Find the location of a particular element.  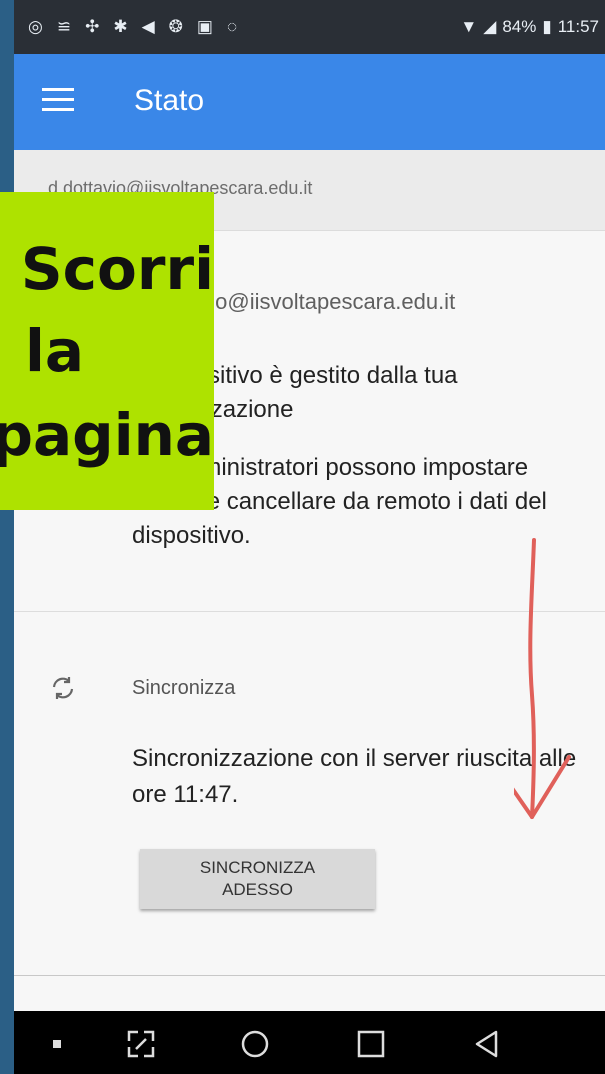

telegram-icon: ◀ is located at coordinates (148, 26).